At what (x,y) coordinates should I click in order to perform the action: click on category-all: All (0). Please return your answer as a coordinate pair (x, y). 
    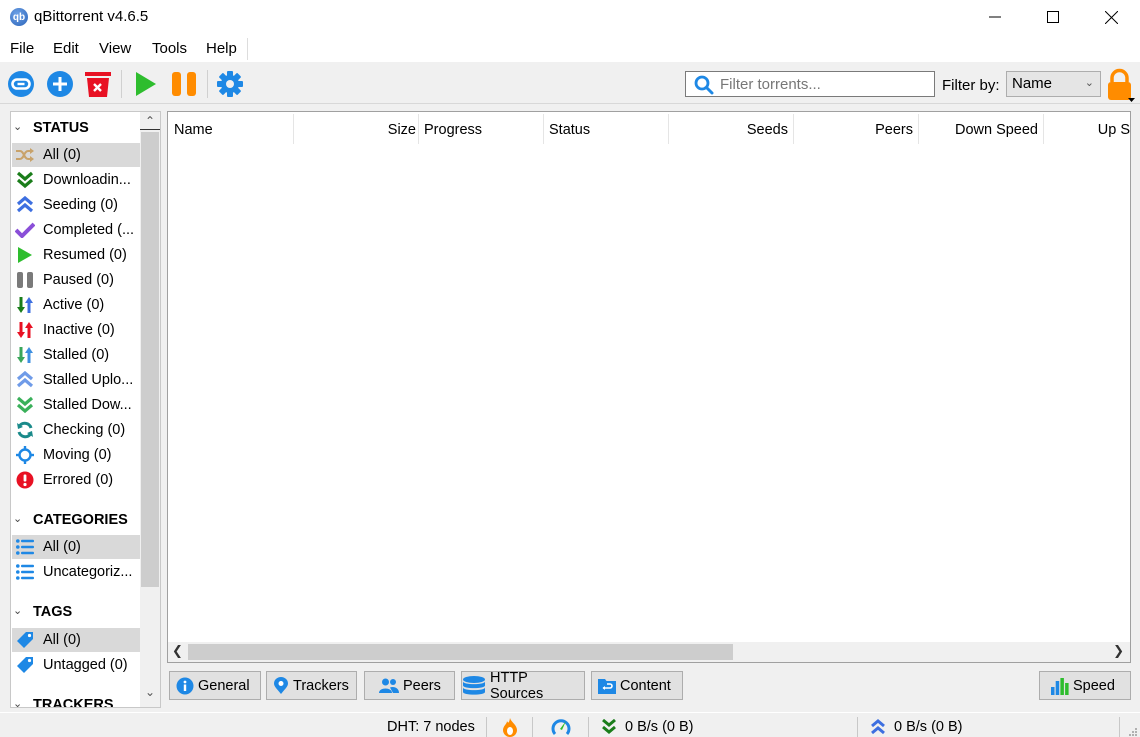
    Looking at the image, I should click on (76, 547).